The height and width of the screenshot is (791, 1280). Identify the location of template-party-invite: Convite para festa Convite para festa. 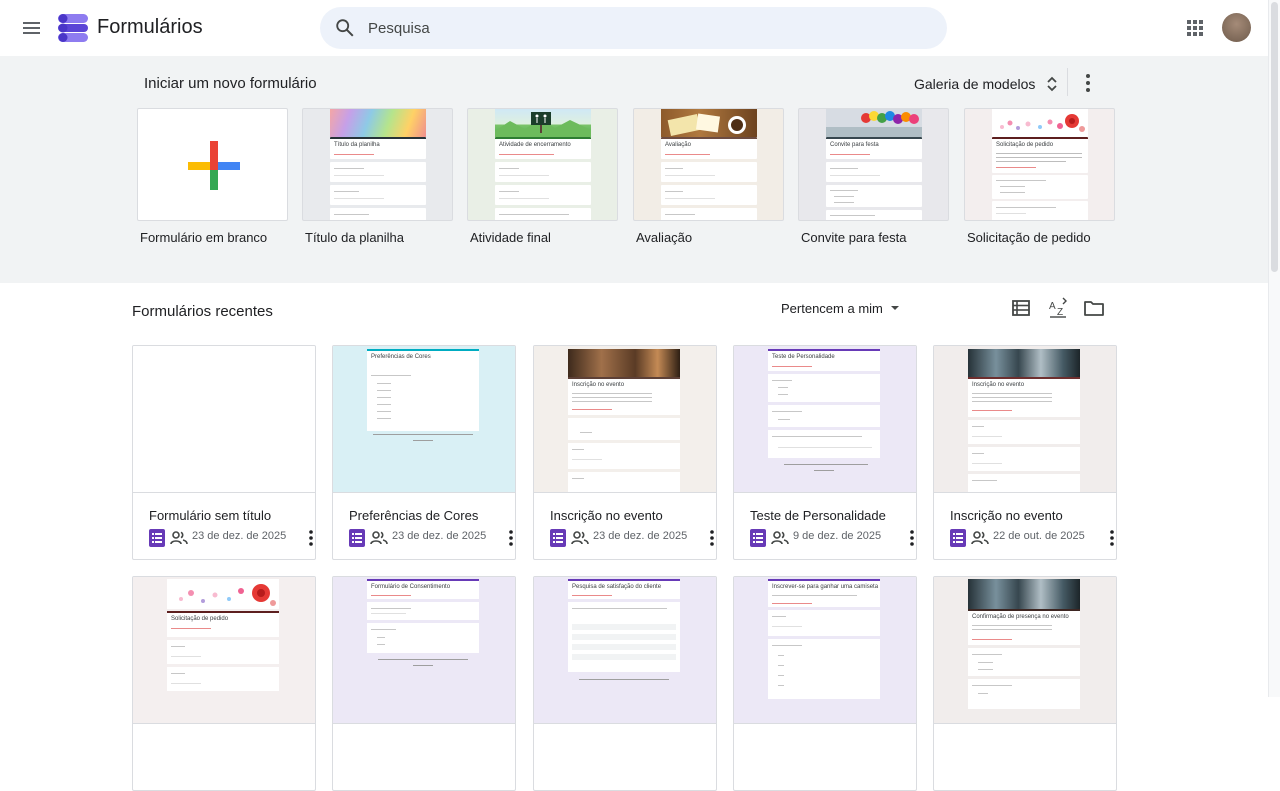
(873, 176).